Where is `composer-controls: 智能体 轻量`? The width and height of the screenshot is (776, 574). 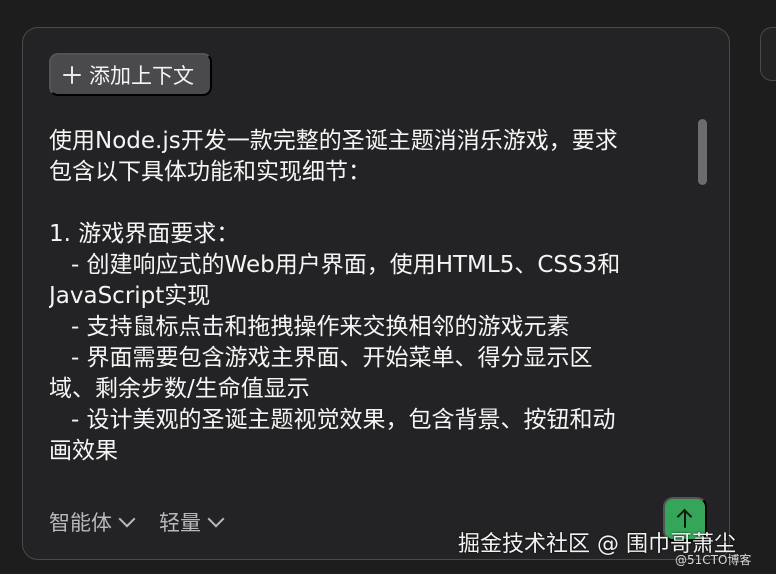 composer-controls: 智能体 轻量 is located at coordinates (137, 522).